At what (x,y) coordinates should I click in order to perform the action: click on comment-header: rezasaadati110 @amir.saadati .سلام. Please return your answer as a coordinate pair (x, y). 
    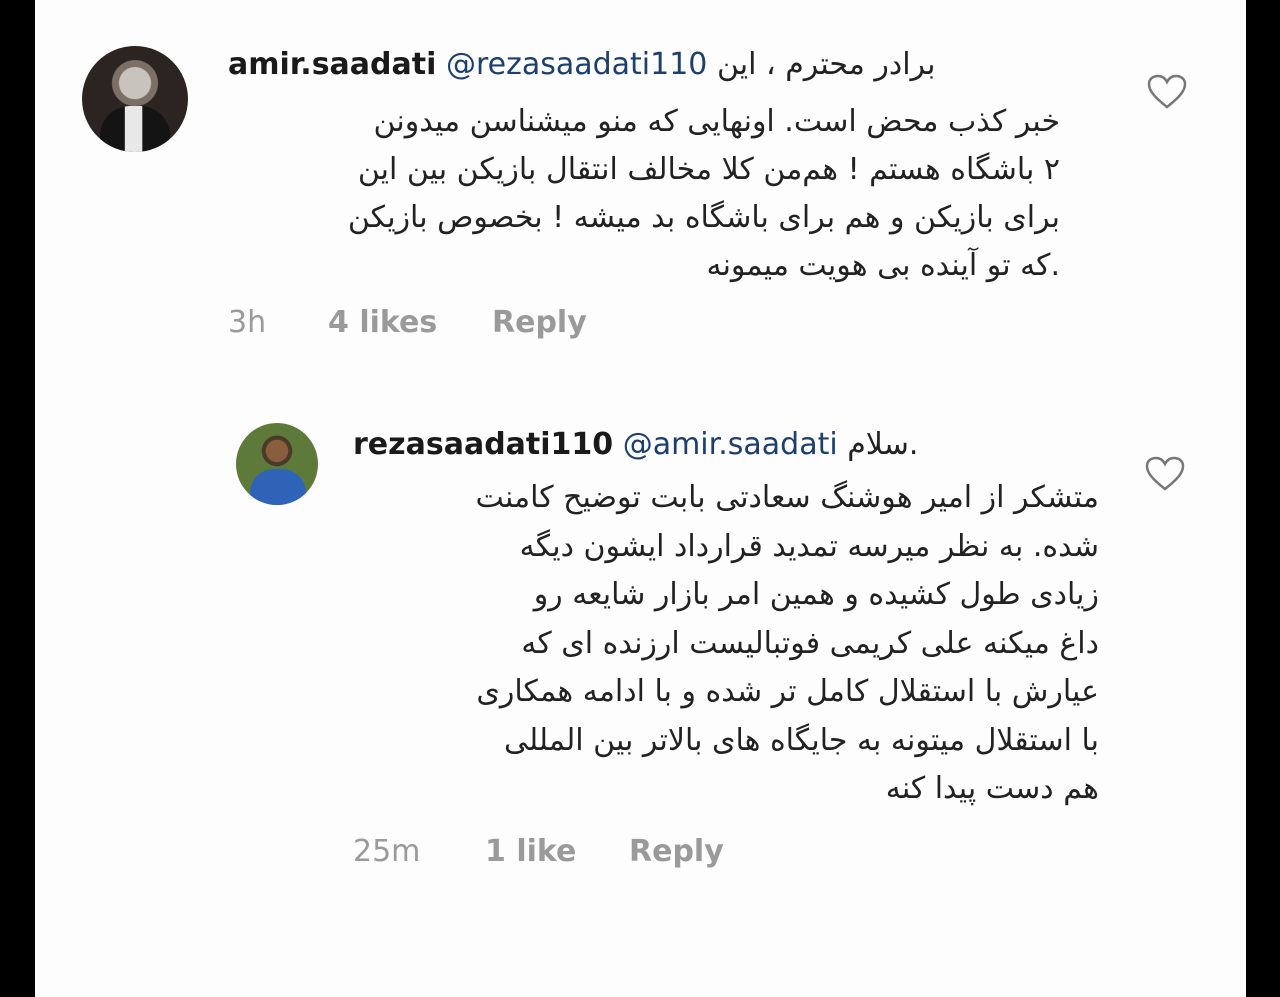
    Looking at the image, I should click on (635, 445).